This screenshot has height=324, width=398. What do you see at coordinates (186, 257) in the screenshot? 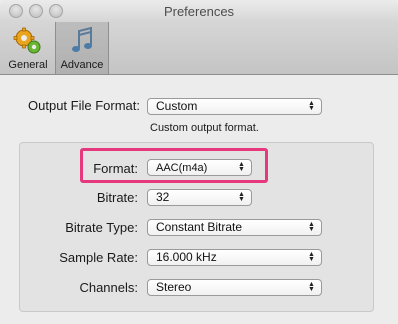
I see `sample-rate-value: 16.000 kHz` at bounding box center [186, 257].